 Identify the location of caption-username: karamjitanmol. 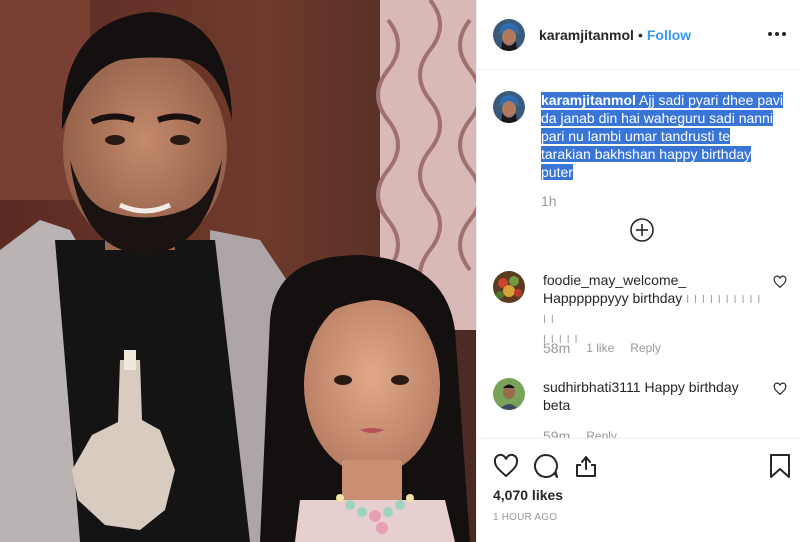
(588, 100).